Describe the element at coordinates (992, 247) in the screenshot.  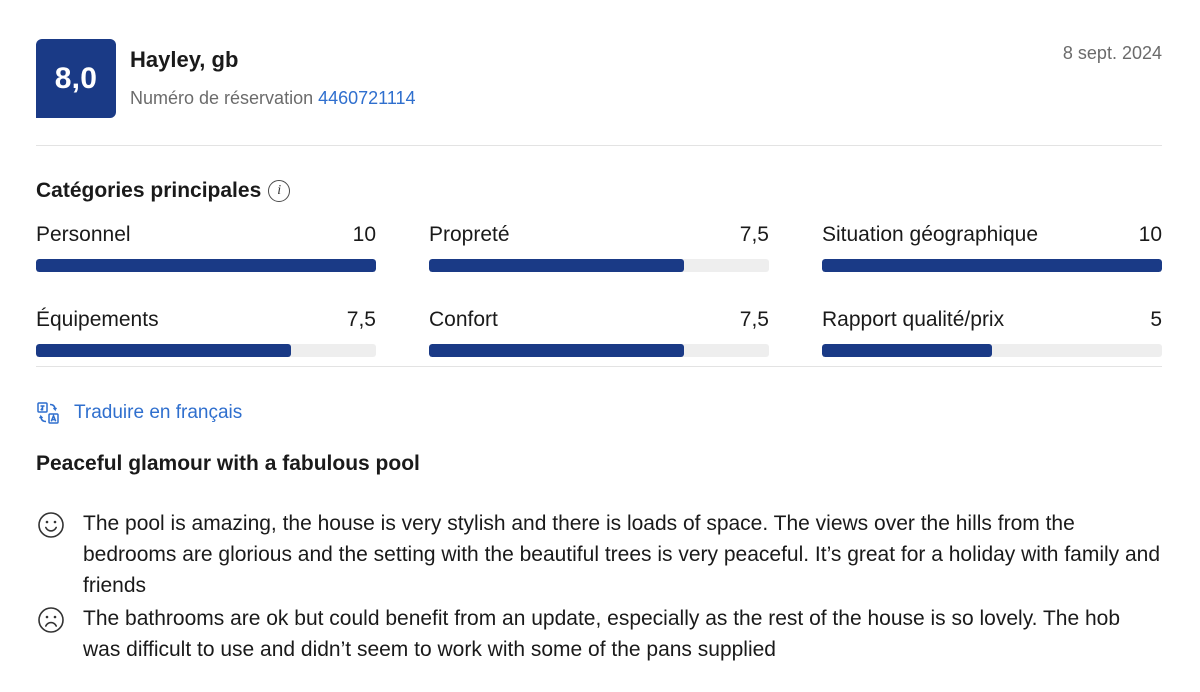
I see `category-situation: Situation géographique 10` at that location.